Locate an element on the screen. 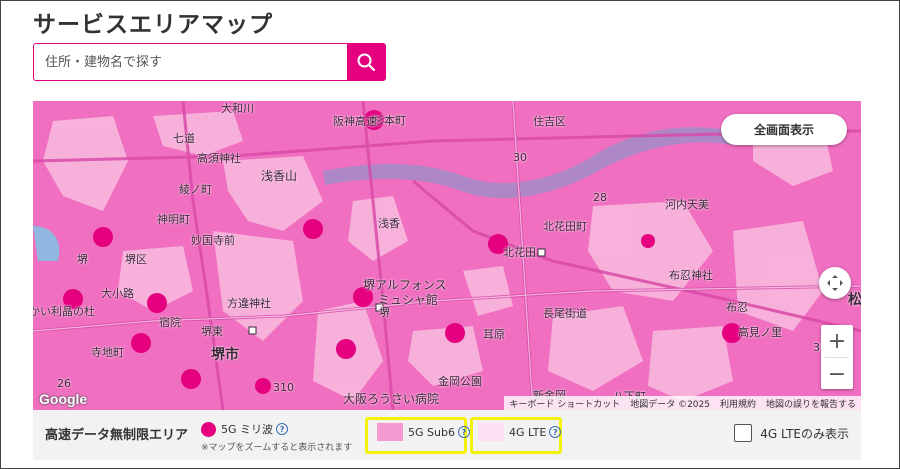 The height and width of the screenshot is (469, 900). report-error-link: 地図の誤りを報告する is located at coordinates (811, 403).